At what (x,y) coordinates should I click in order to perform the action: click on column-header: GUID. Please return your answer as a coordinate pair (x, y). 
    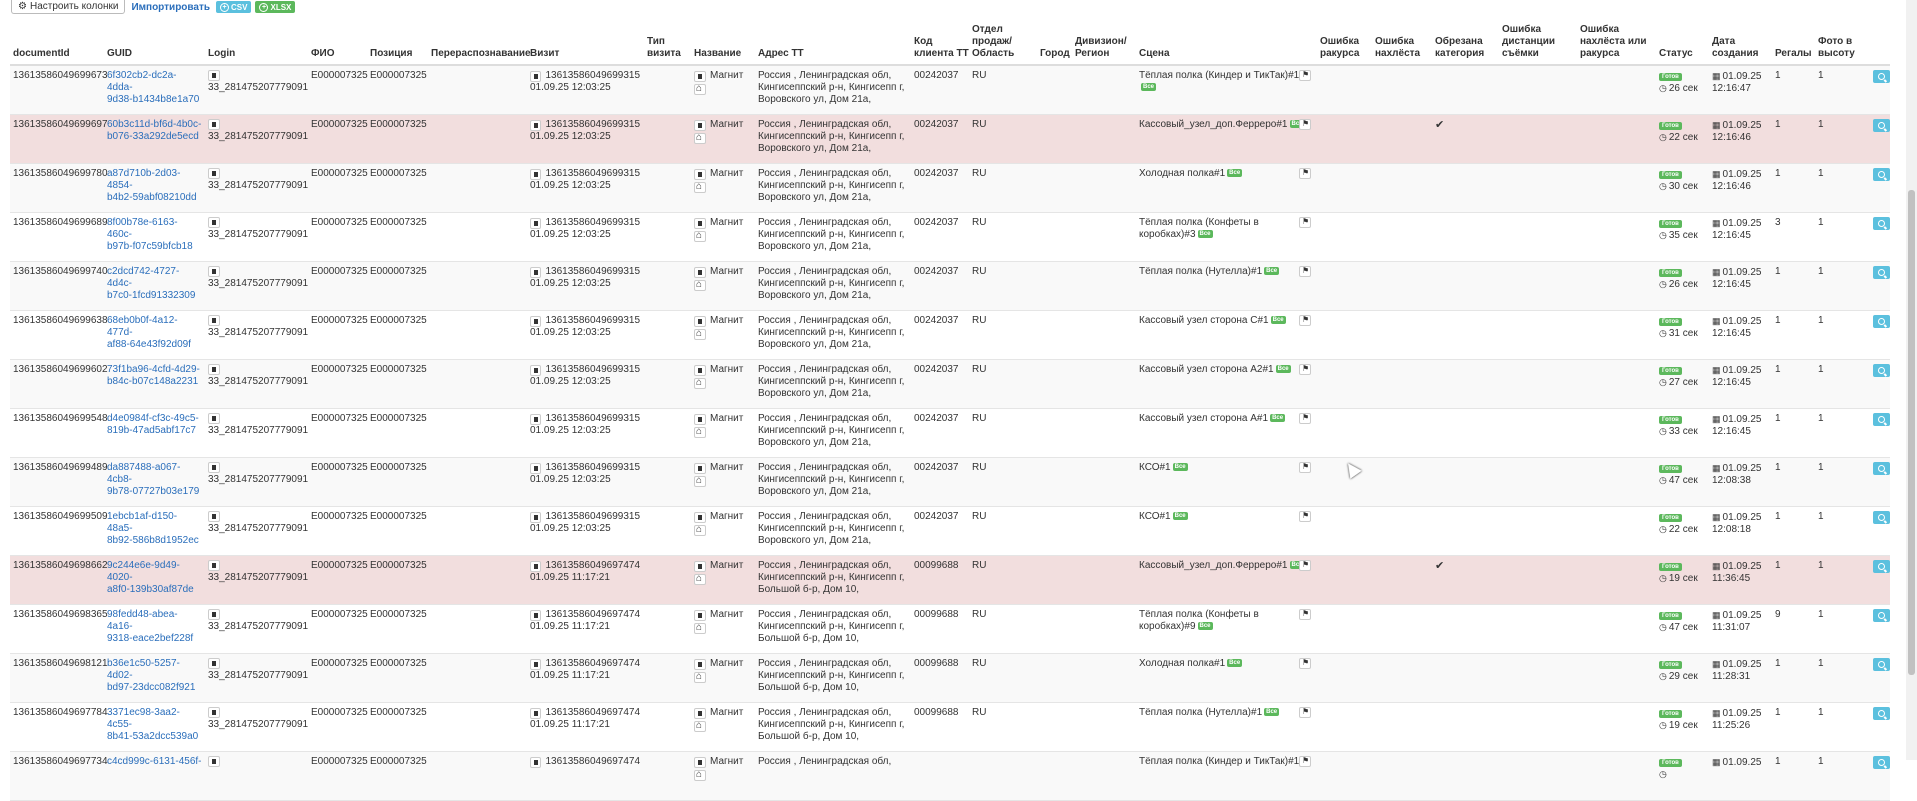
    Looking at the image, I should click on (154, 54).